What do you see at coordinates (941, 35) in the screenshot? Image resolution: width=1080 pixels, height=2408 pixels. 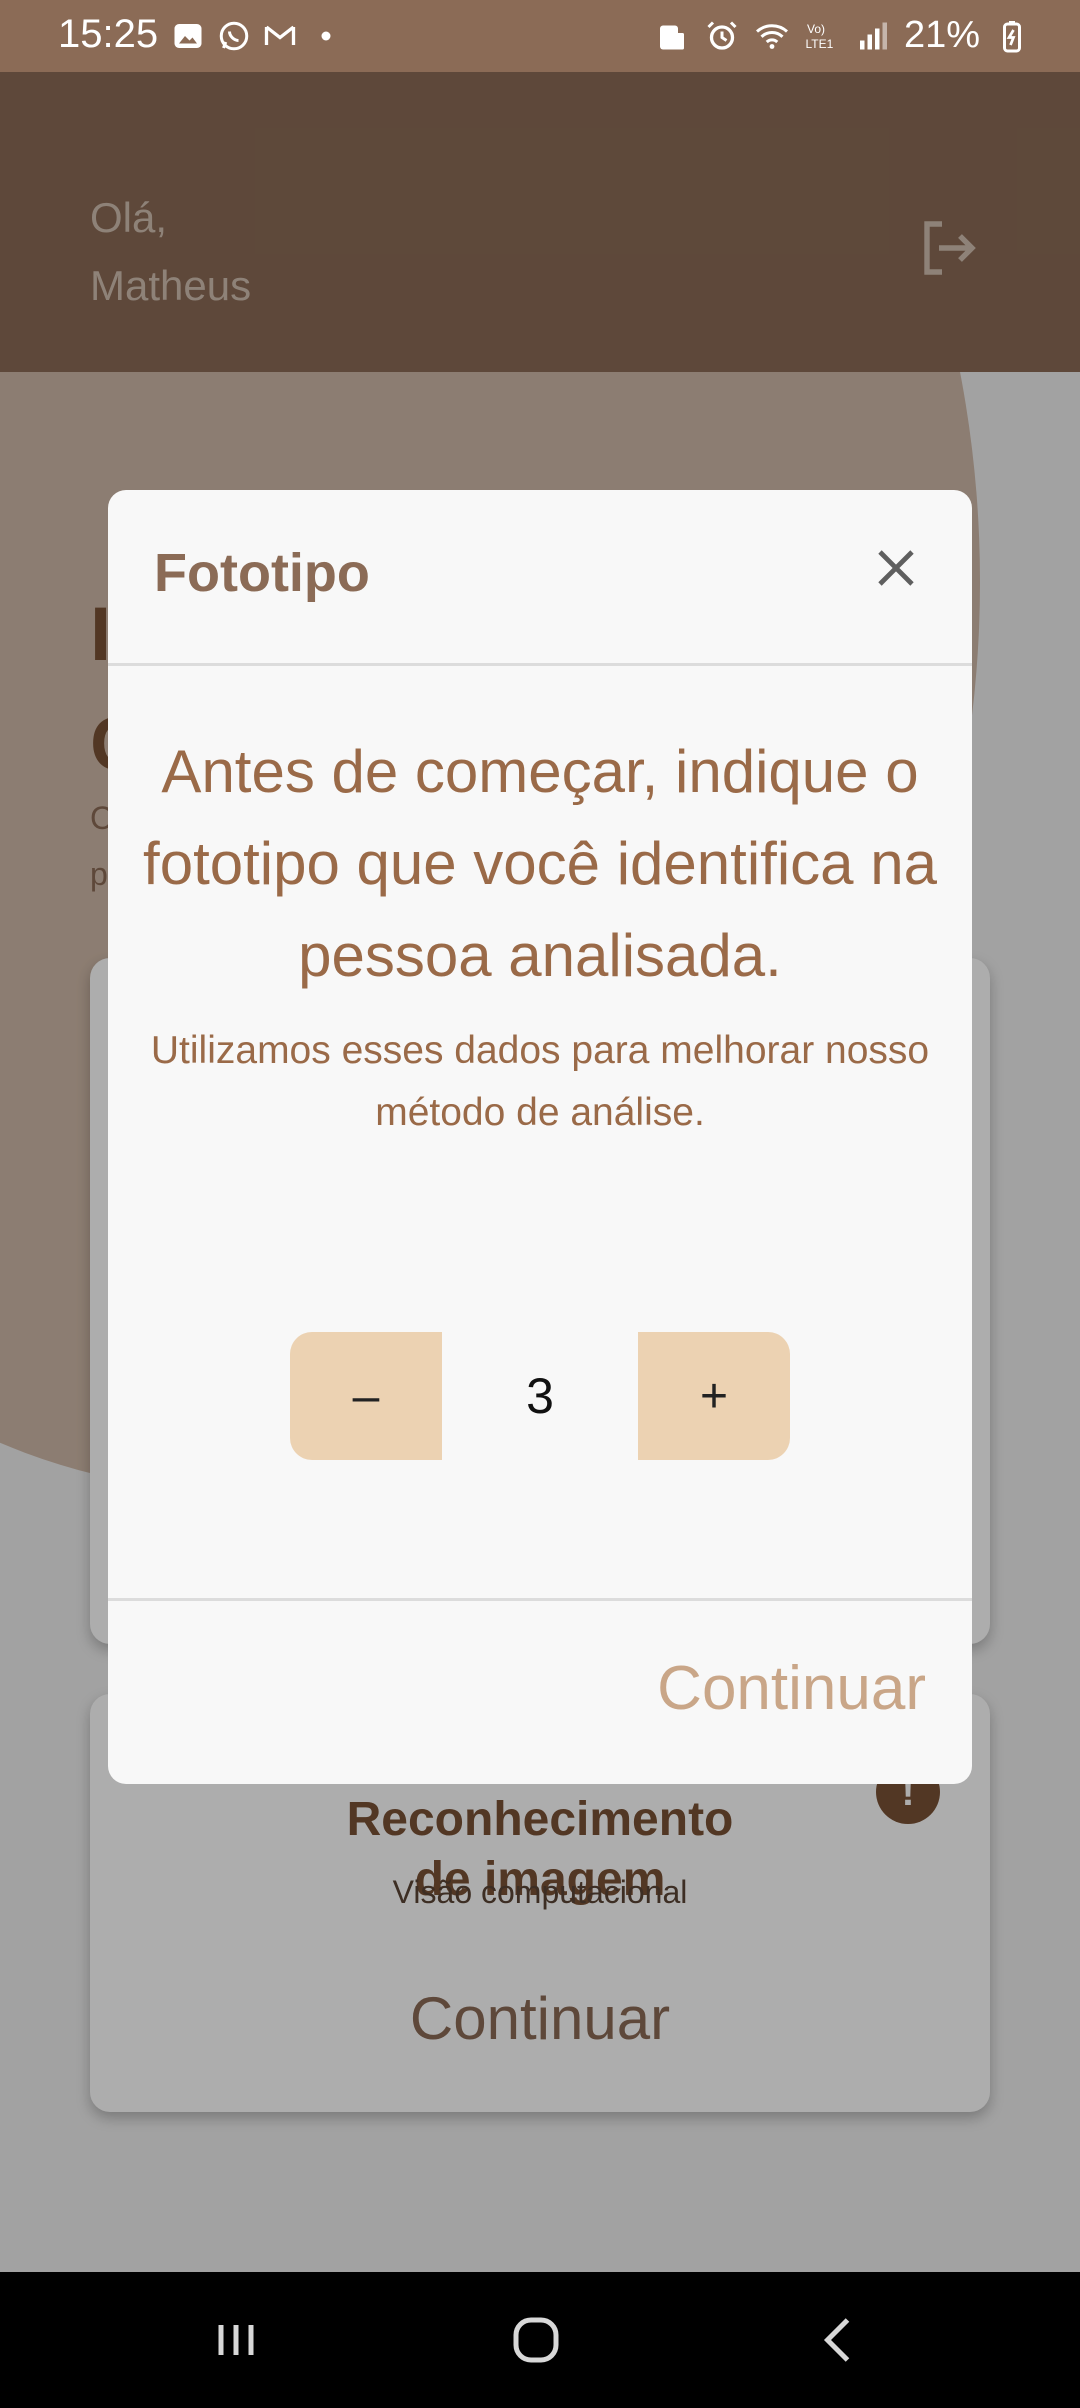 I see `battery-percent: 21%` at bounding box center [941, 35].